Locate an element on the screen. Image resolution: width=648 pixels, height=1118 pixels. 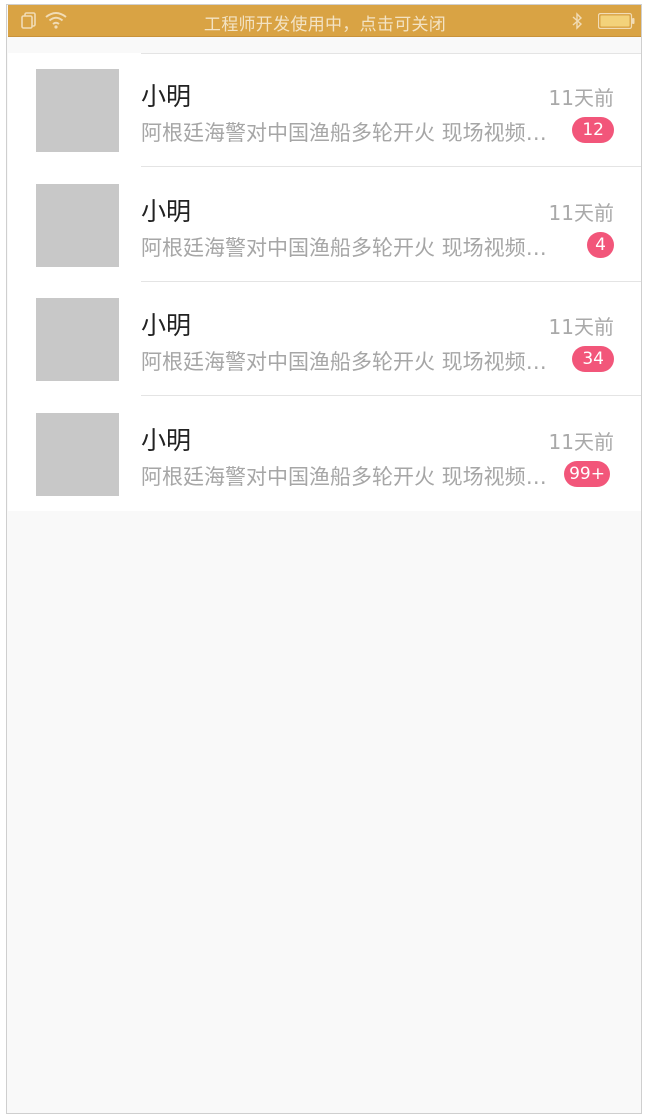
unread-badge: 34 is located at coordinates (593, 359).